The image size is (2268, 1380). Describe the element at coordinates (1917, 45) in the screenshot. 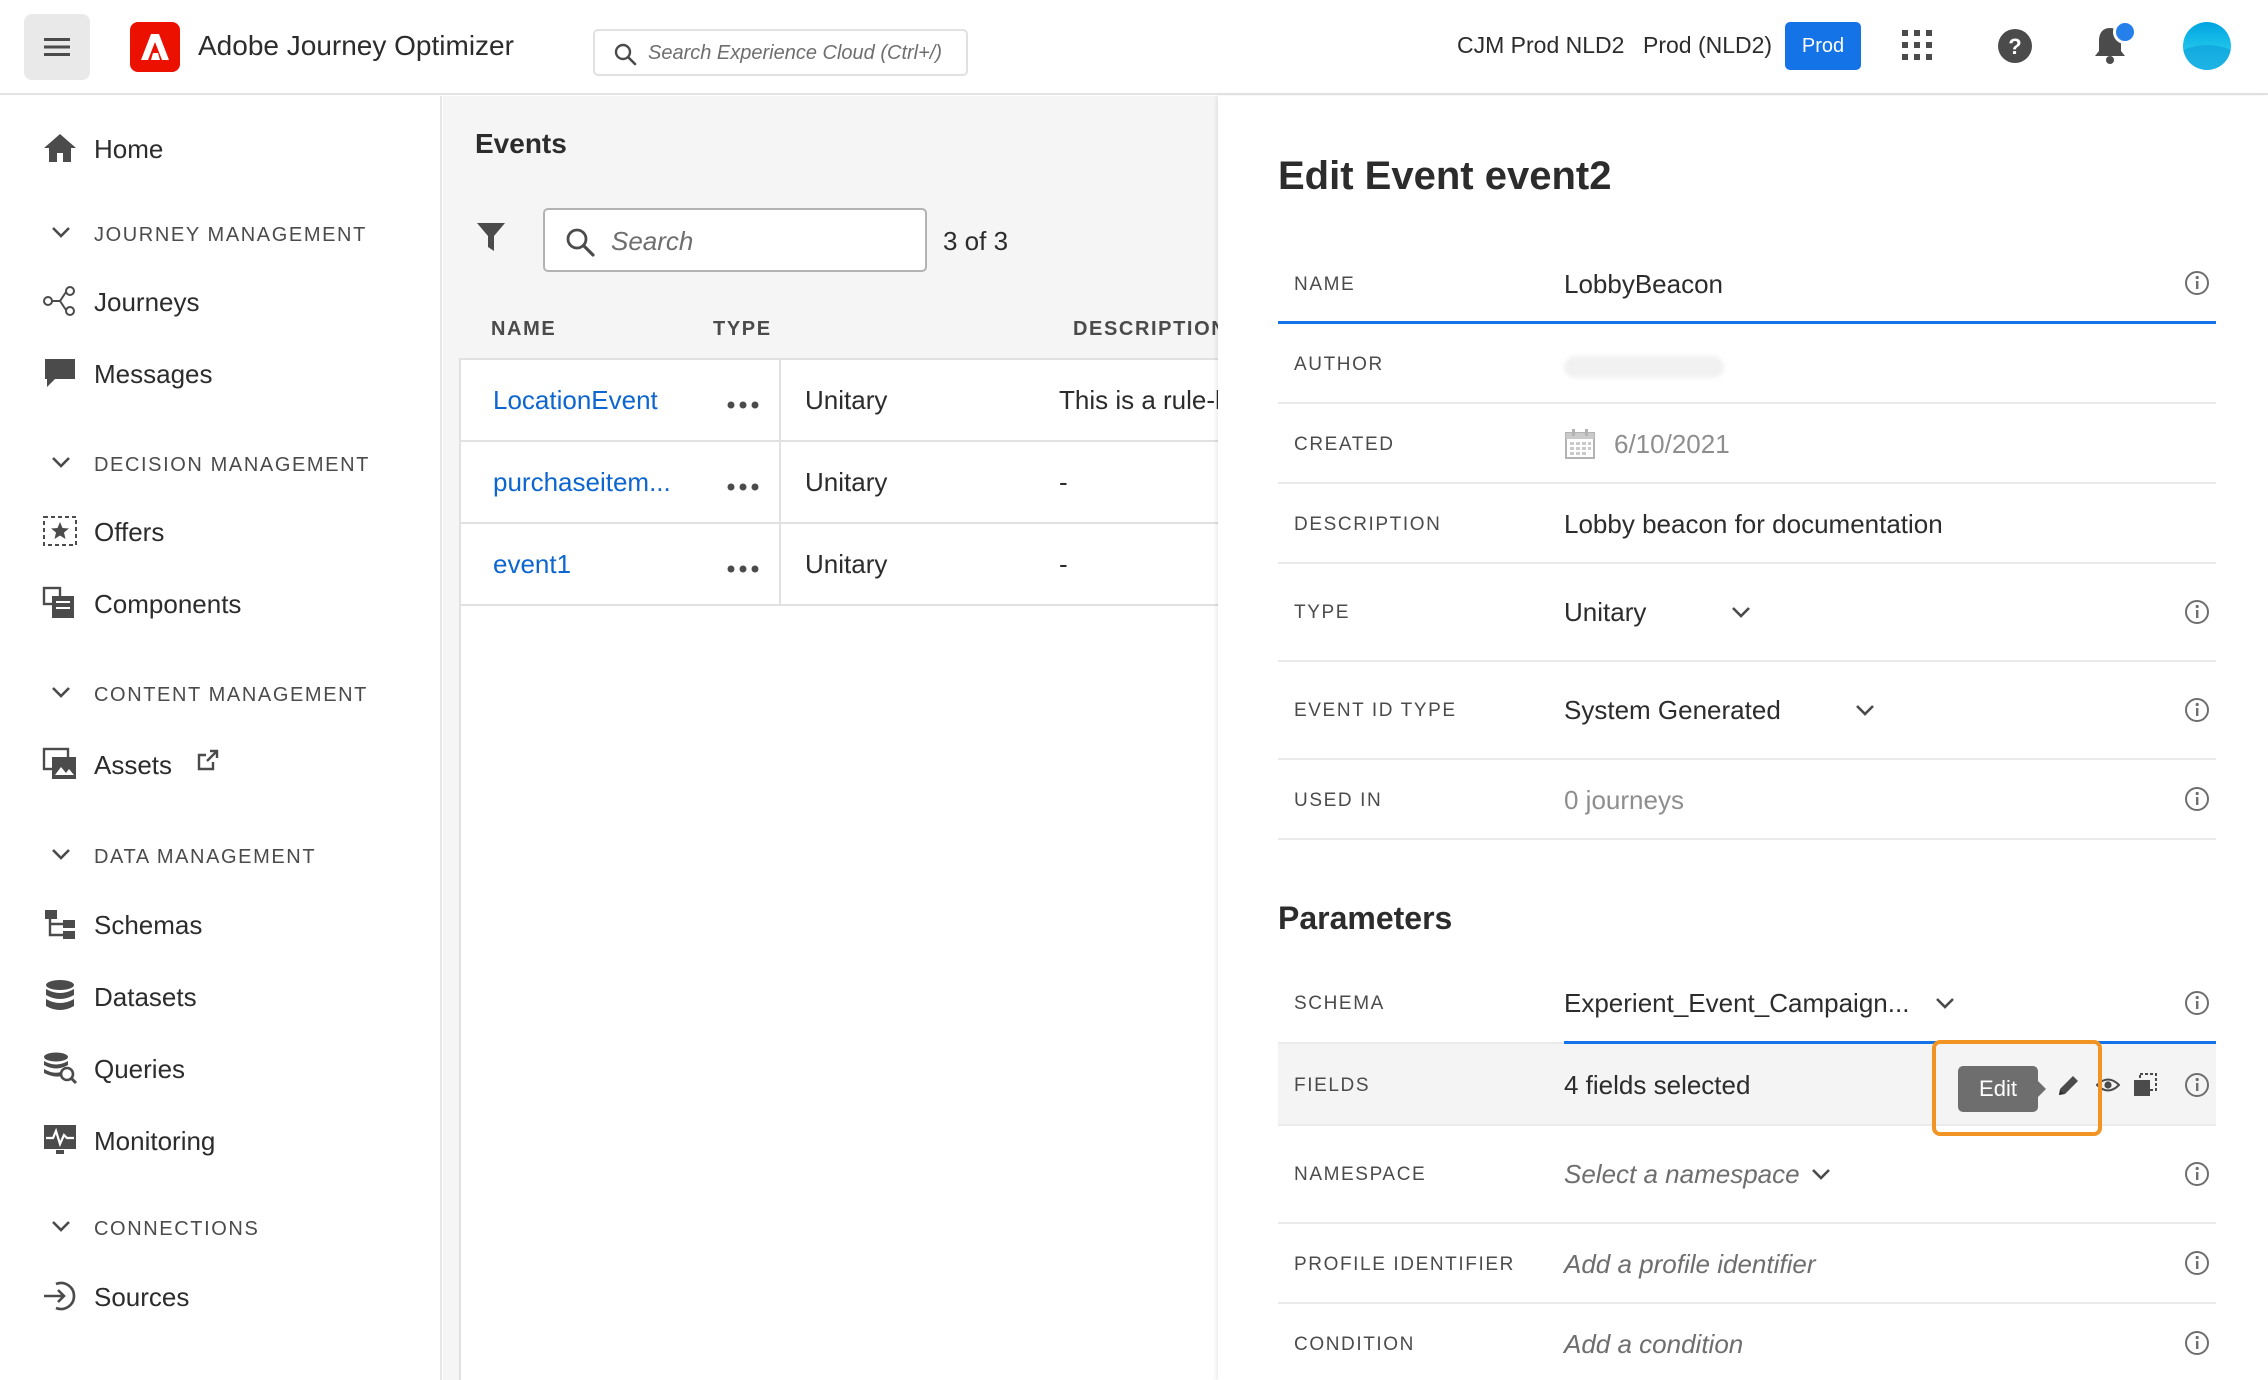

I see `apps-grid-icon` at that location.